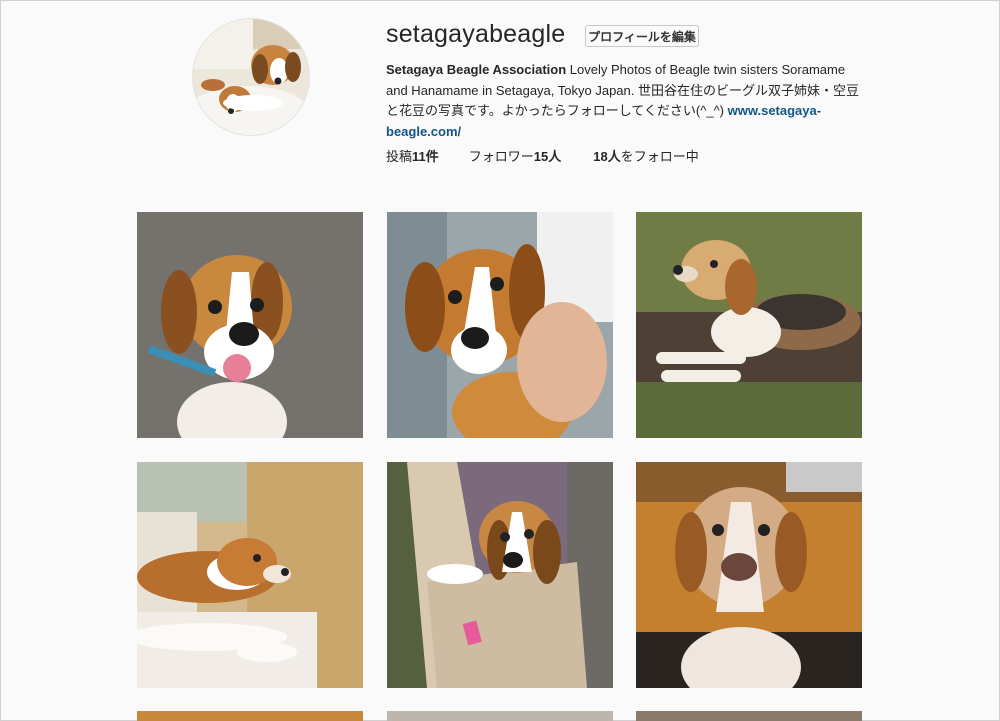  I want to click on posts-stat: 投稿11件, so click(412, 155).